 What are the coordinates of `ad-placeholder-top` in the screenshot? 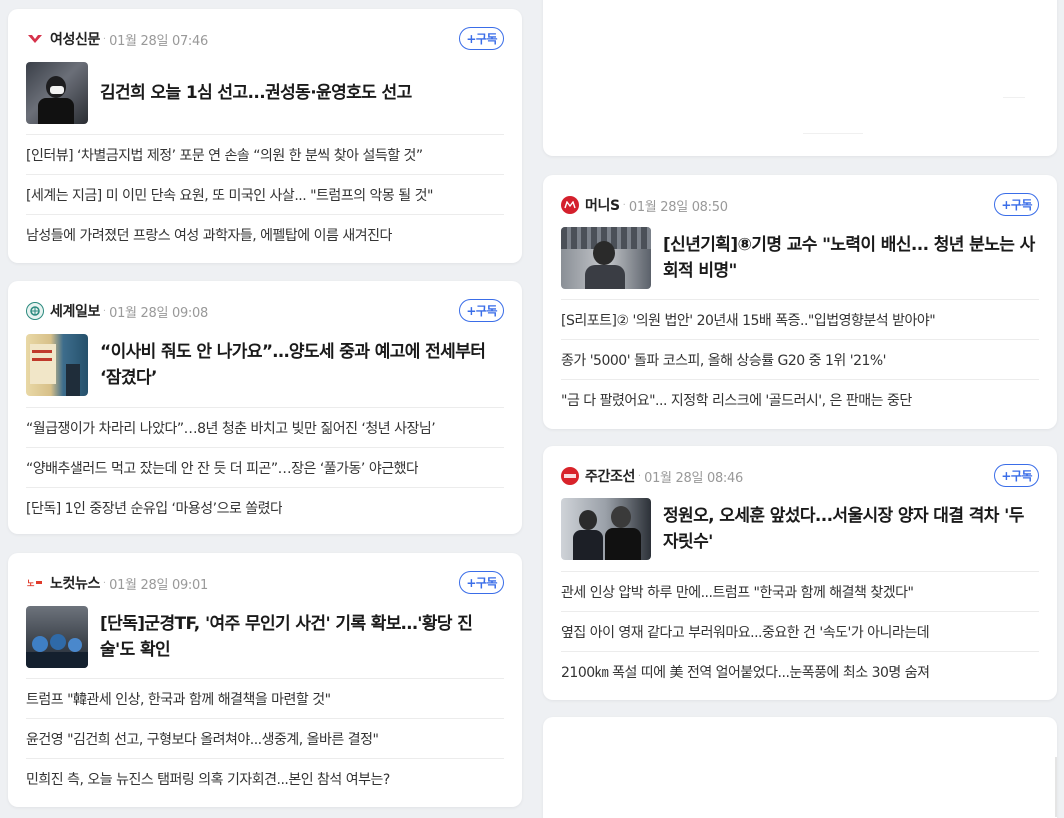 It's located at (800, 78).